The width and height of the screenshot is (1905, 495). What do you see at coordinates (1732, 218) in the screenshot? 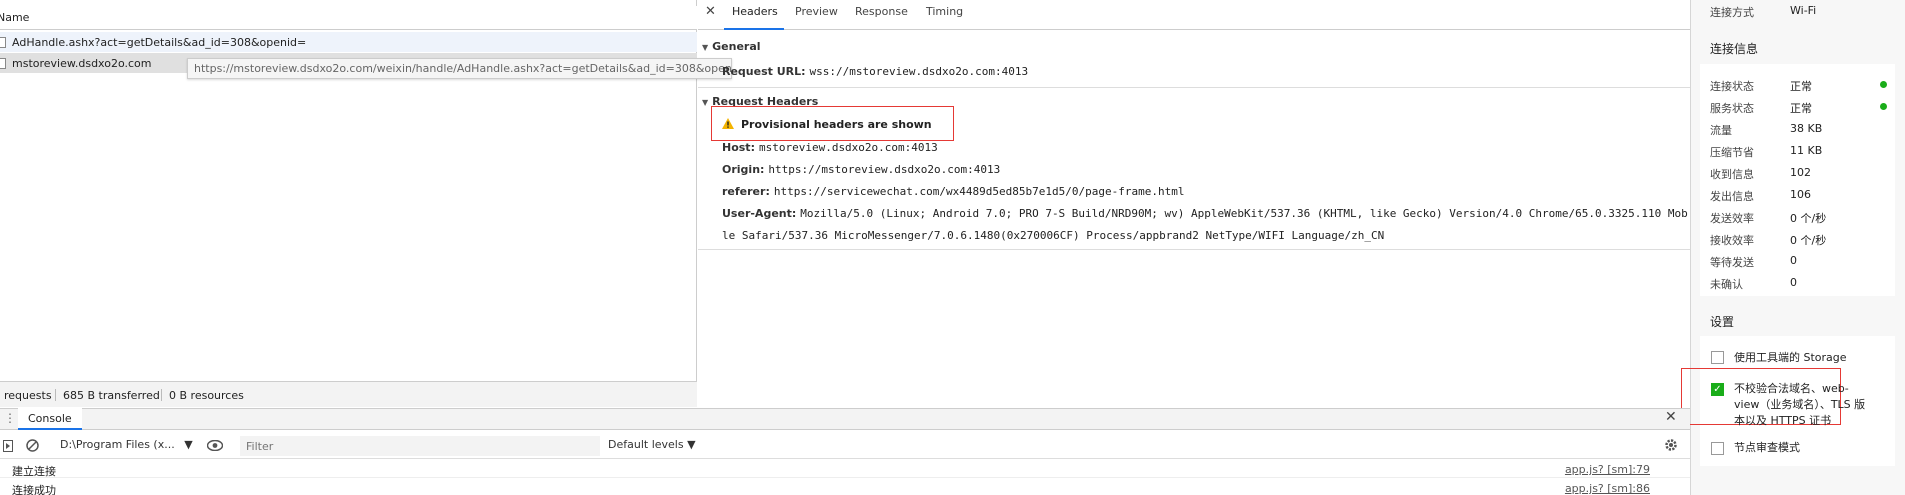
I see `stat-label: 发送效率` at bounding box center [1732, 218].